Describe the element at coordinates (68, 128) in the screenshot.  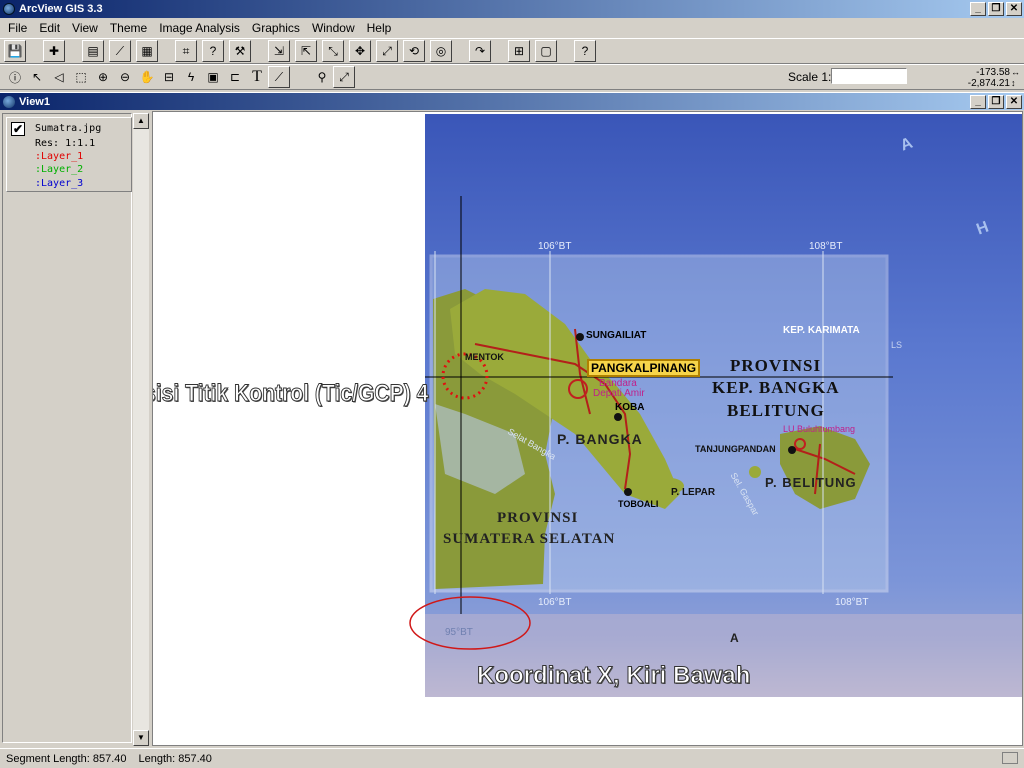
I see `theme-name: Sumatra.jpg` at that location.